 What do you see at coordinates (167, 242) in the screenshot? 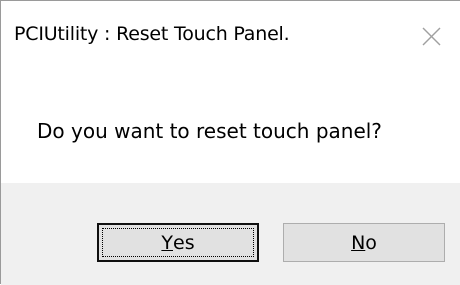
I see `yes-button-mnemonic: Y` at bounding box center [167, 242].